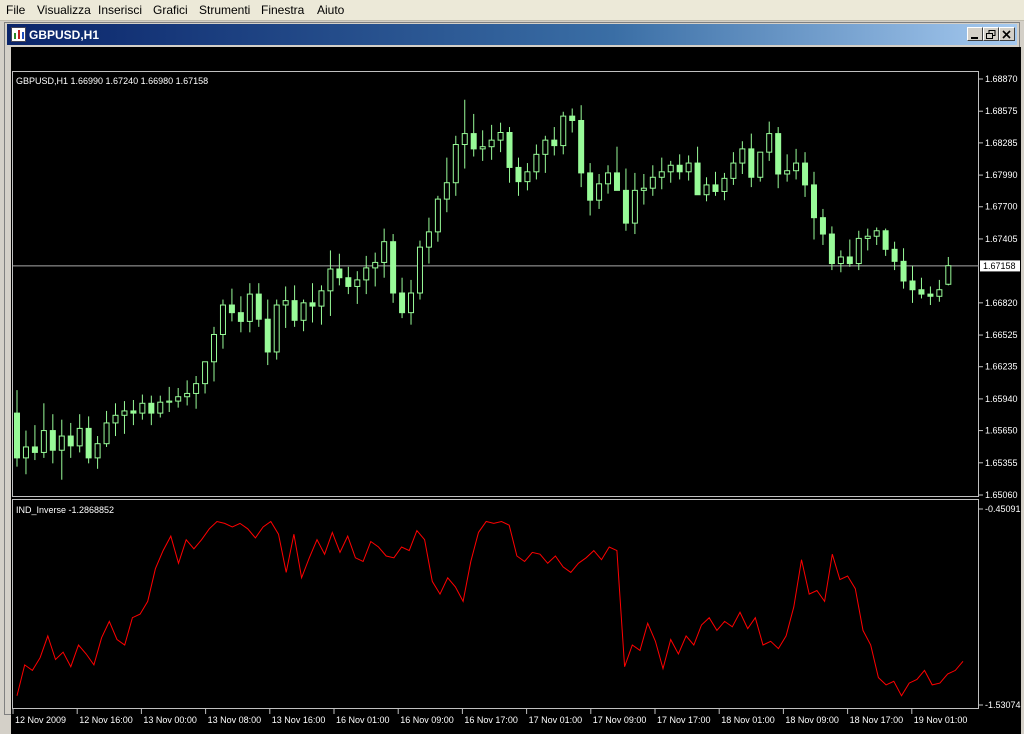 The height and width of the screenshot is (734, 1024). What do you see at coordinates (15, 10) in the screenshot?
I see `menu-file: File` at bounding box center [15, 10].